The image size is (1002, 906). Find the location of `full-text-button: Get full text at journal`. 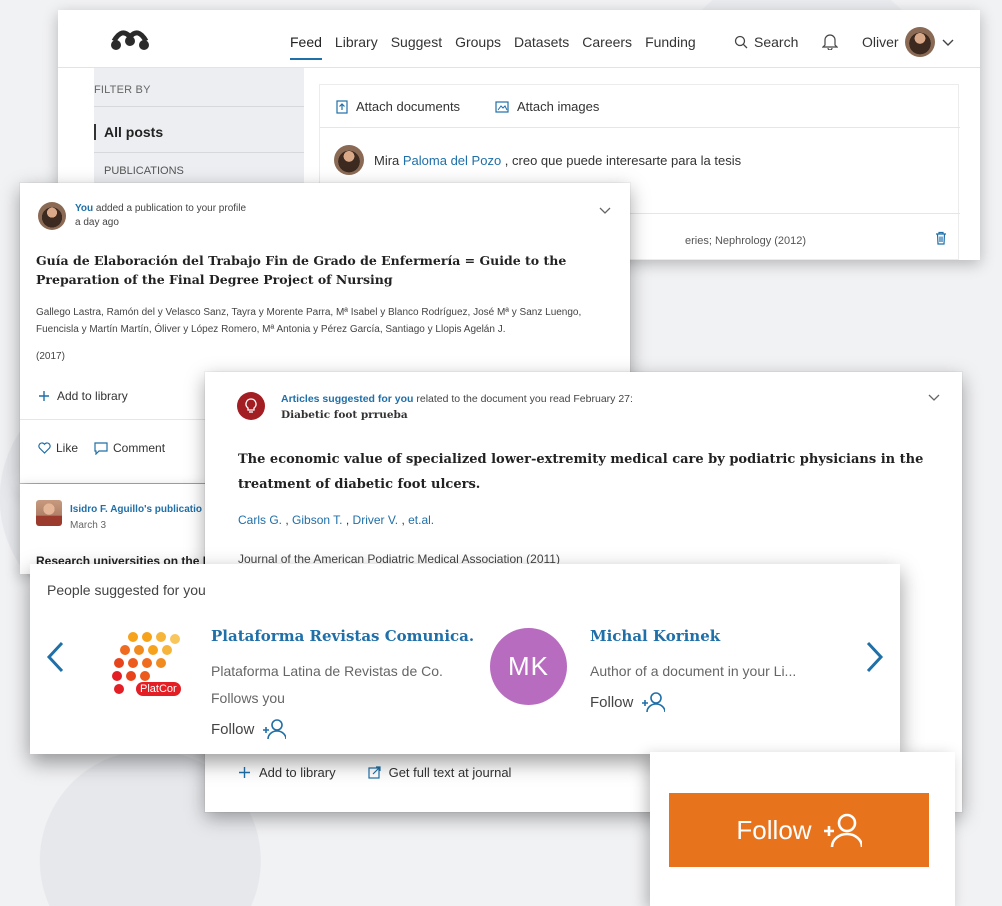

full-text-button: Get full text at journal is located at coordinates (439, 772).